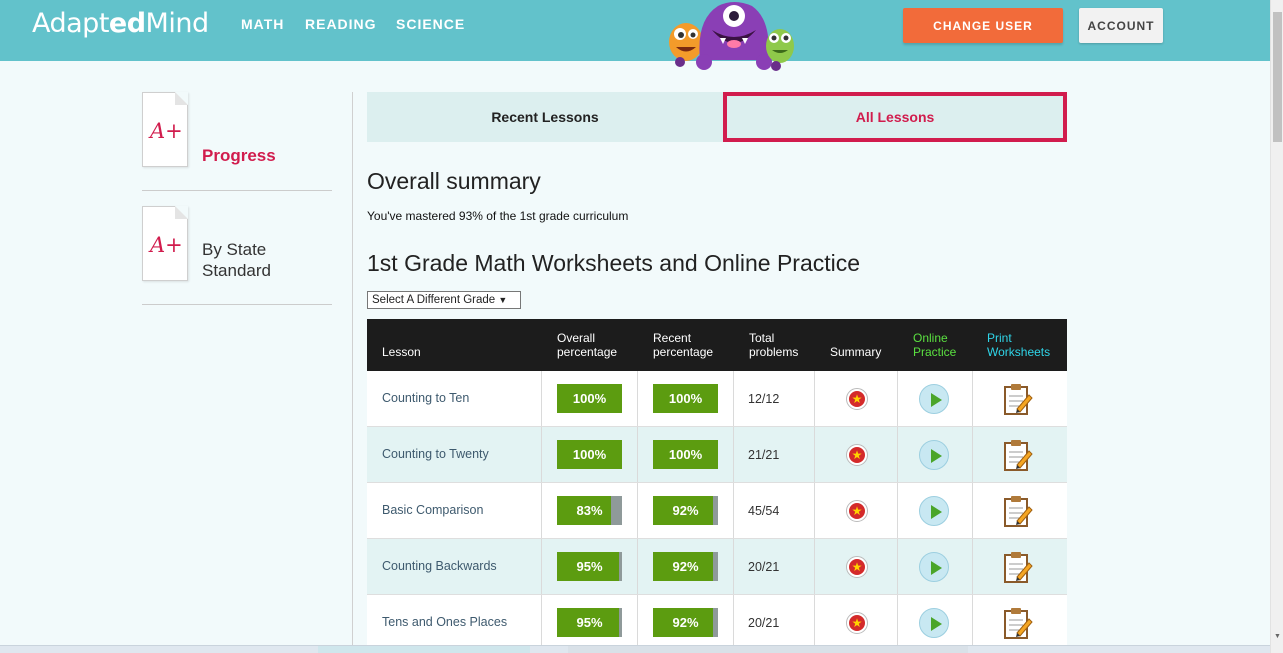  I want to click on monster-mascots-illustration, so click(731, 36).